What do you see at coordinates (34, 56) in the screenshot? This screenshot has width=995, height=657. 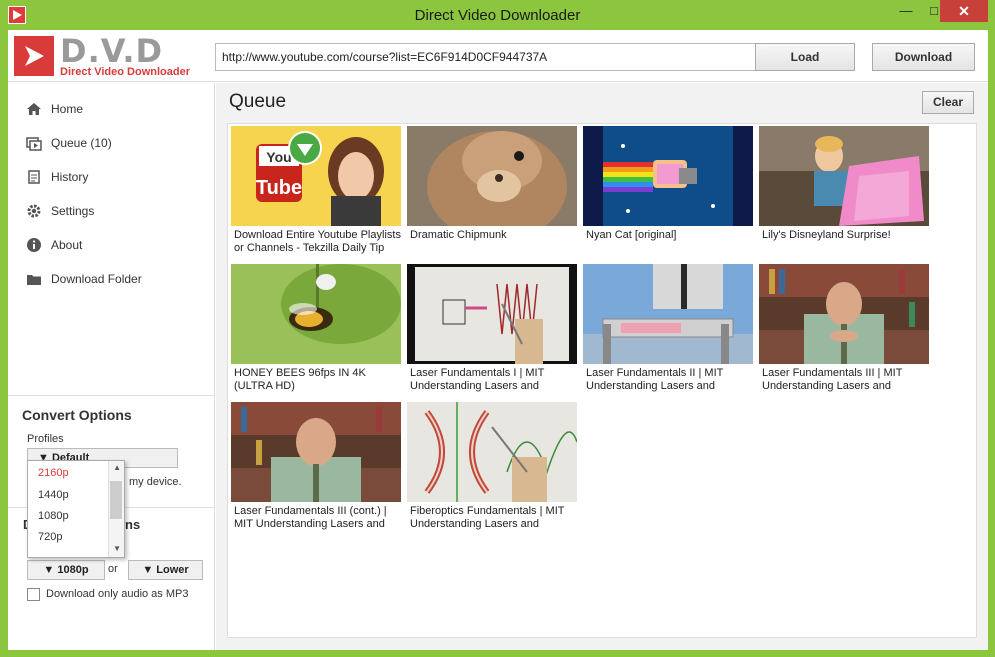 I see `logo-icon` at bounding box center [34, 56].